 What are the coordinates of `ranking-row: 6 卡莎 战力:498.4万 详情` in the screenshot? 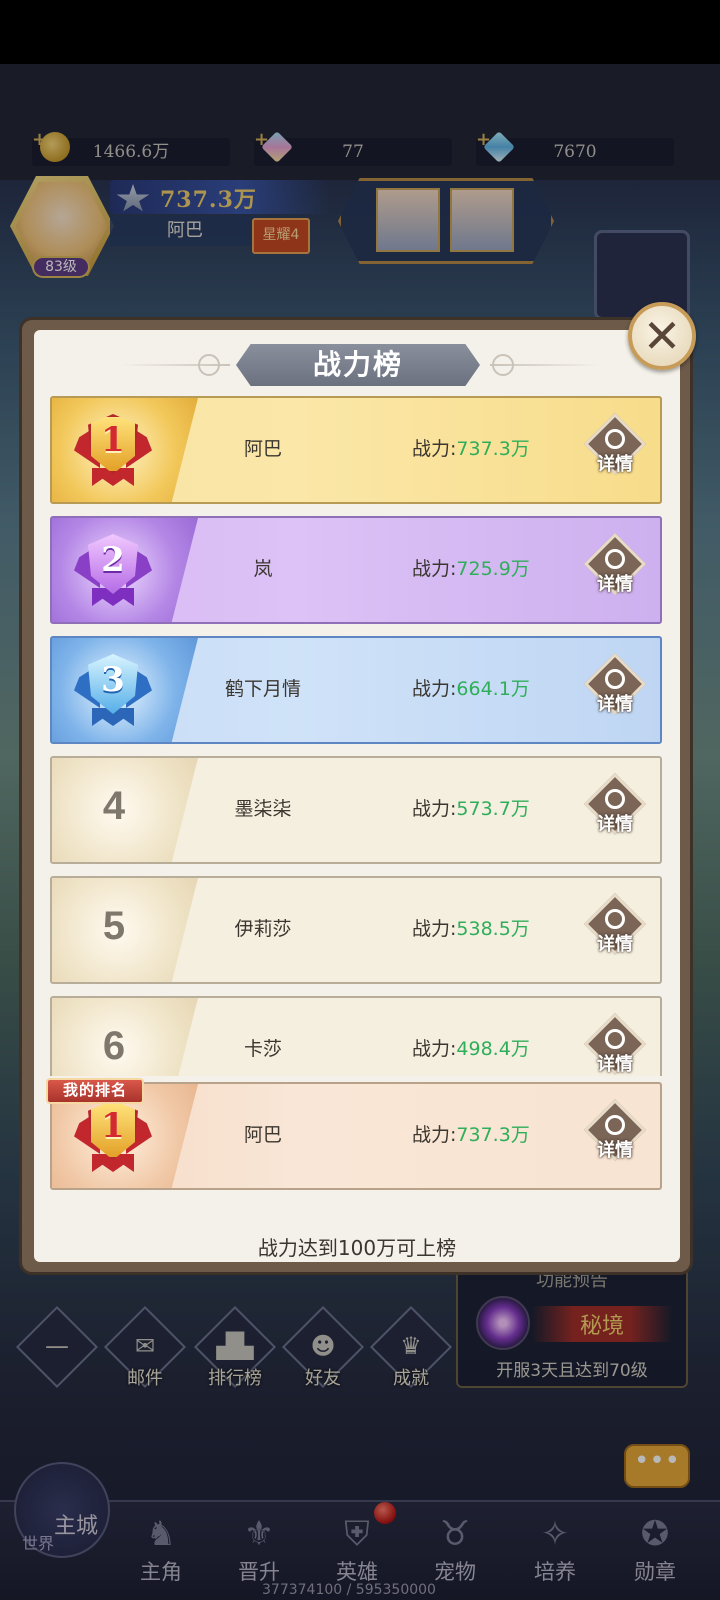 It's located at (356, 1036).